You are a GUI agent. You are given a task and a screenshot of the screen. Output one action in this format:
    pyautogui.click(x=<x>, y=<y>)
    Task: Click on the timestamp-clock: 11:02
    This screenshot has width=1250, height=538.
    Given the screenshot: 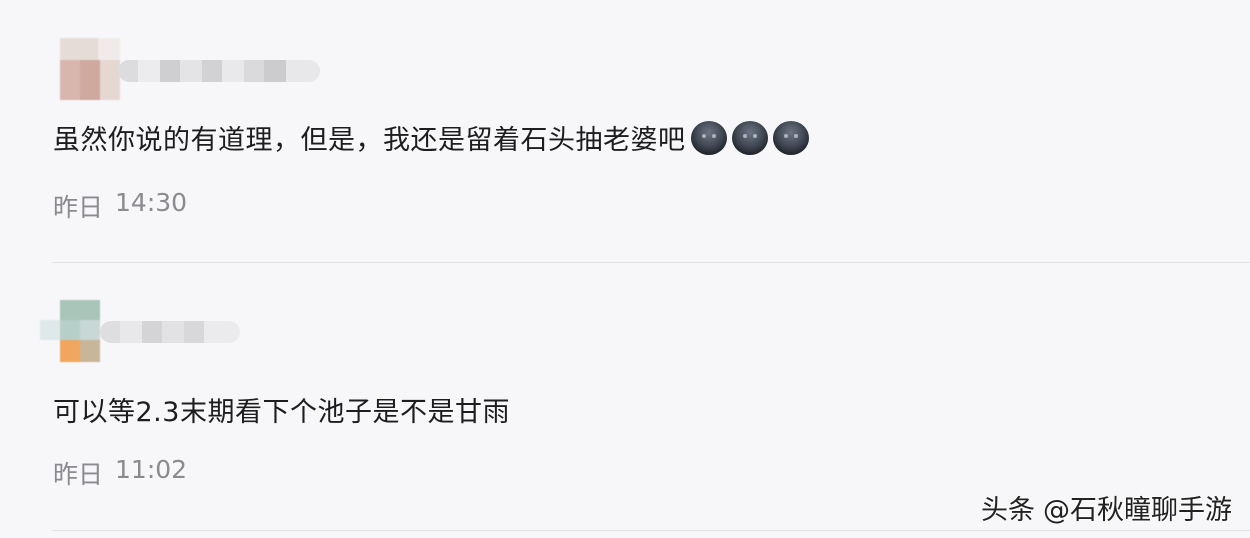 What is the action you would take?
    pyautogui.click(x=151, y=469)
    